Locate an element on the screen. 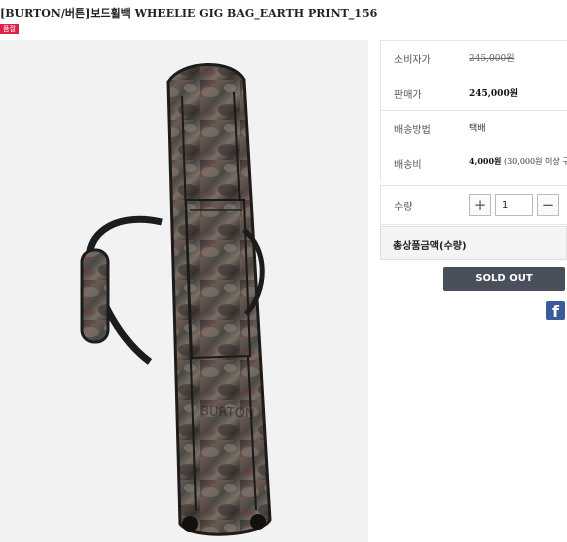 Image resolution: width=567 pixels, height=542 pixels. info-divider is located at coordinates (474, 110).